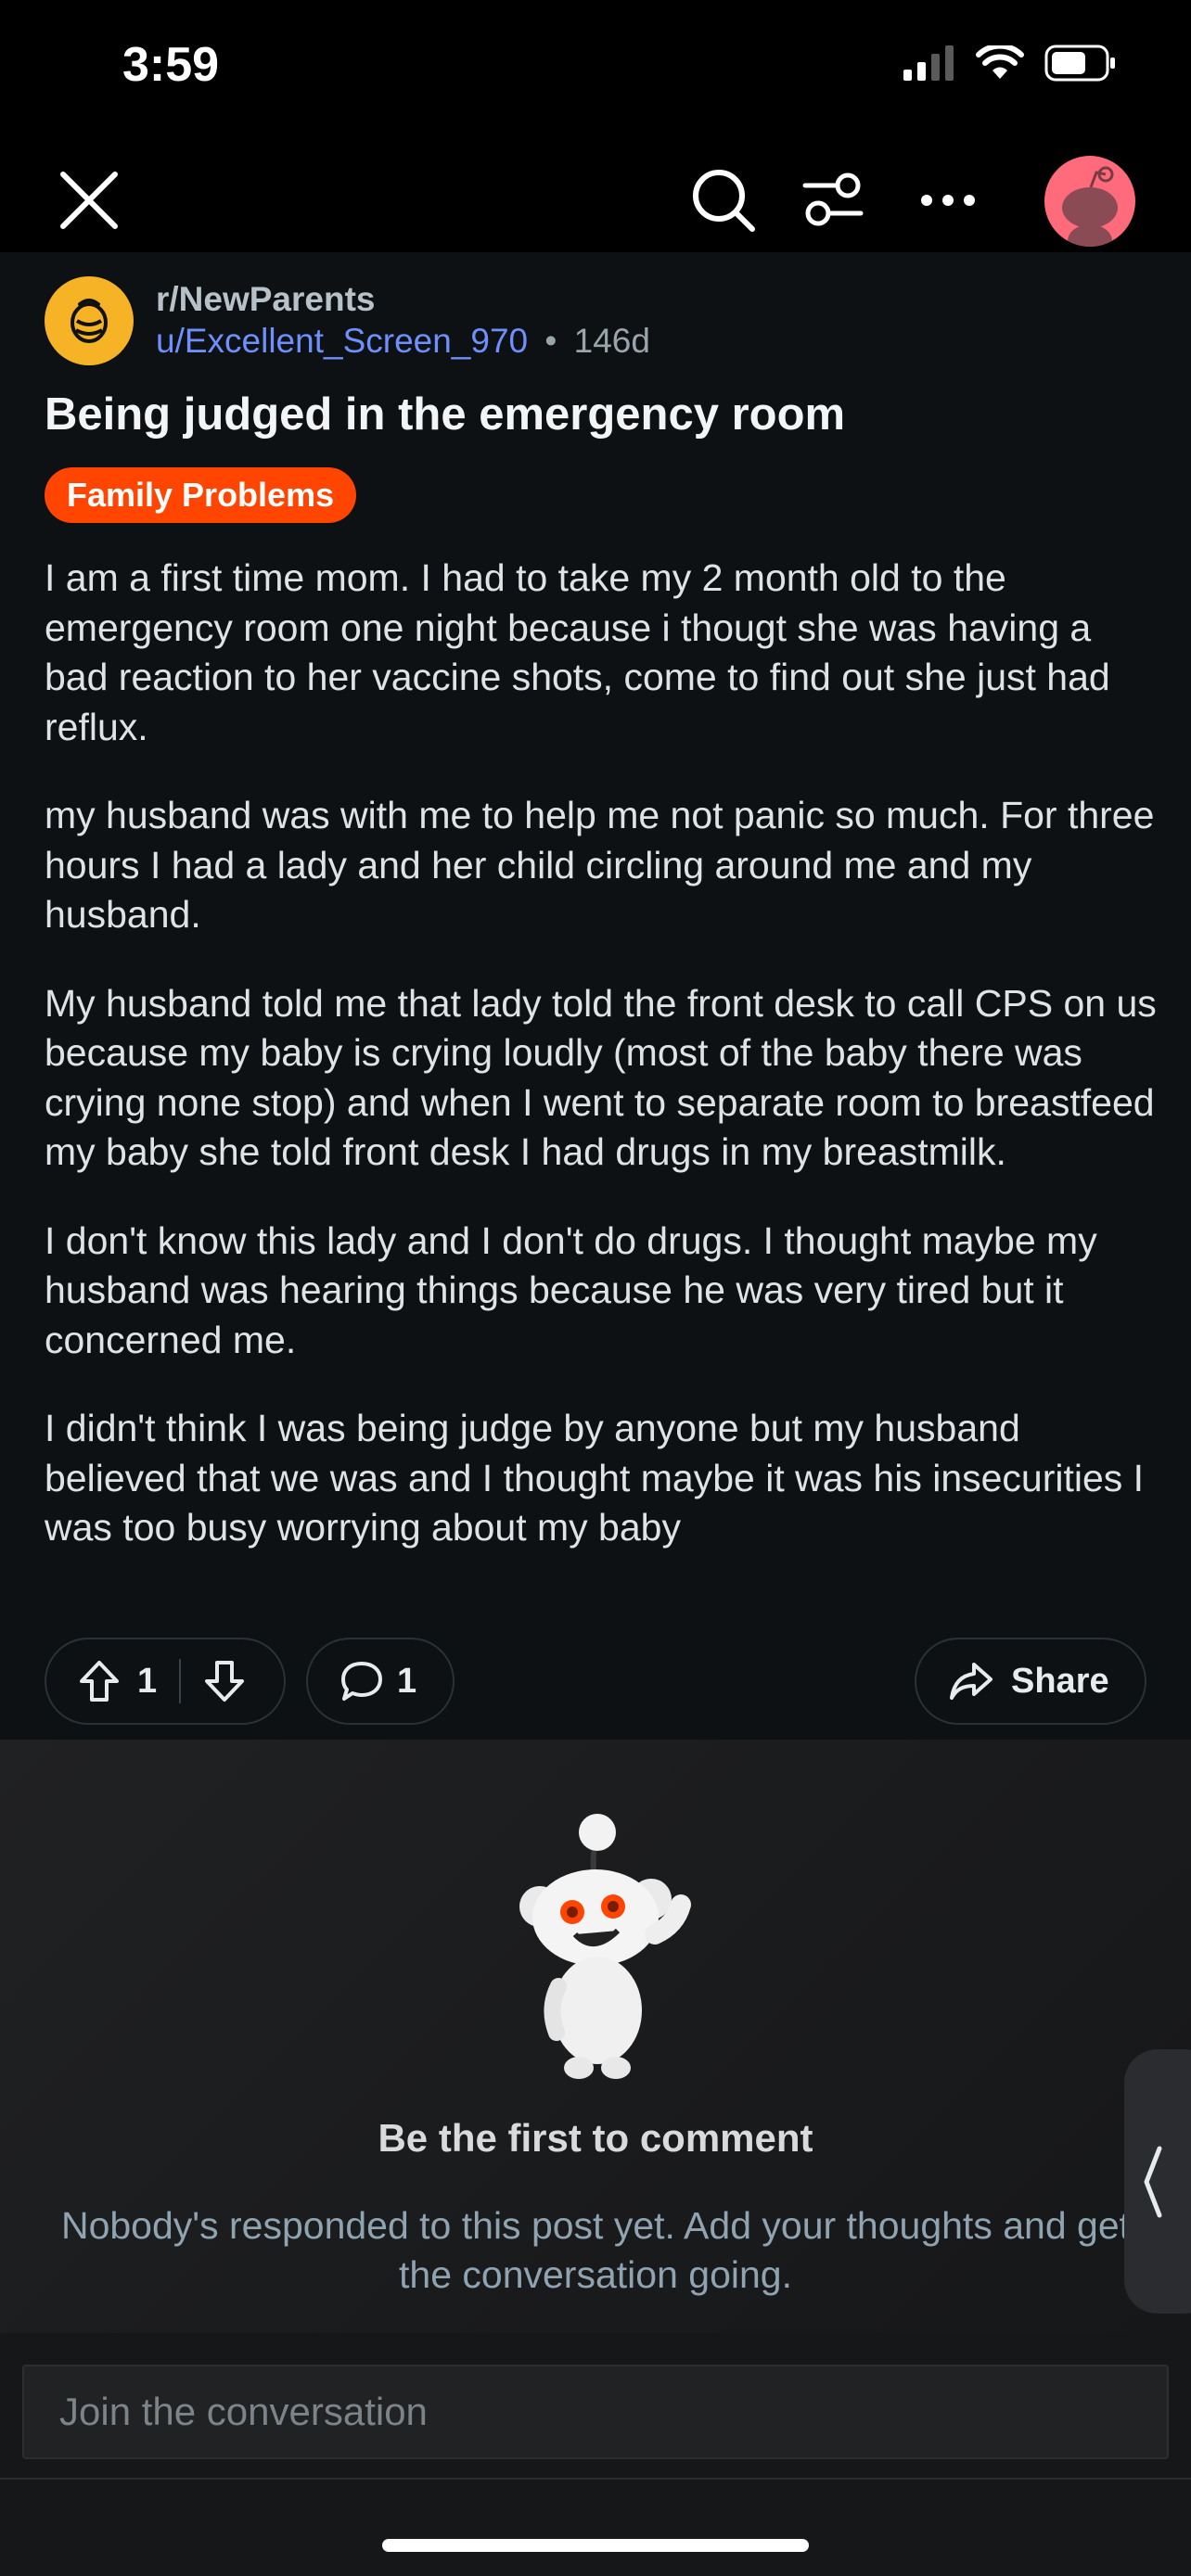 Image resolution: width=1191 pixels, height=2576 pixels. I want to click on sliders-icon, so click(833, 199).